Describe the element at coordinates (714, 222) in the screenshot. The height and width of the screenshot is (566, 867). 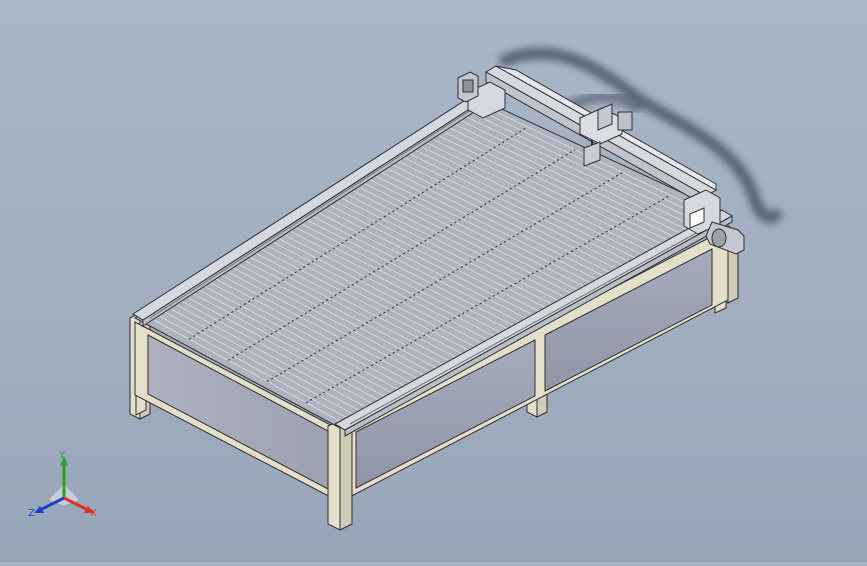
I see `gantry-right-carriage` at that location.